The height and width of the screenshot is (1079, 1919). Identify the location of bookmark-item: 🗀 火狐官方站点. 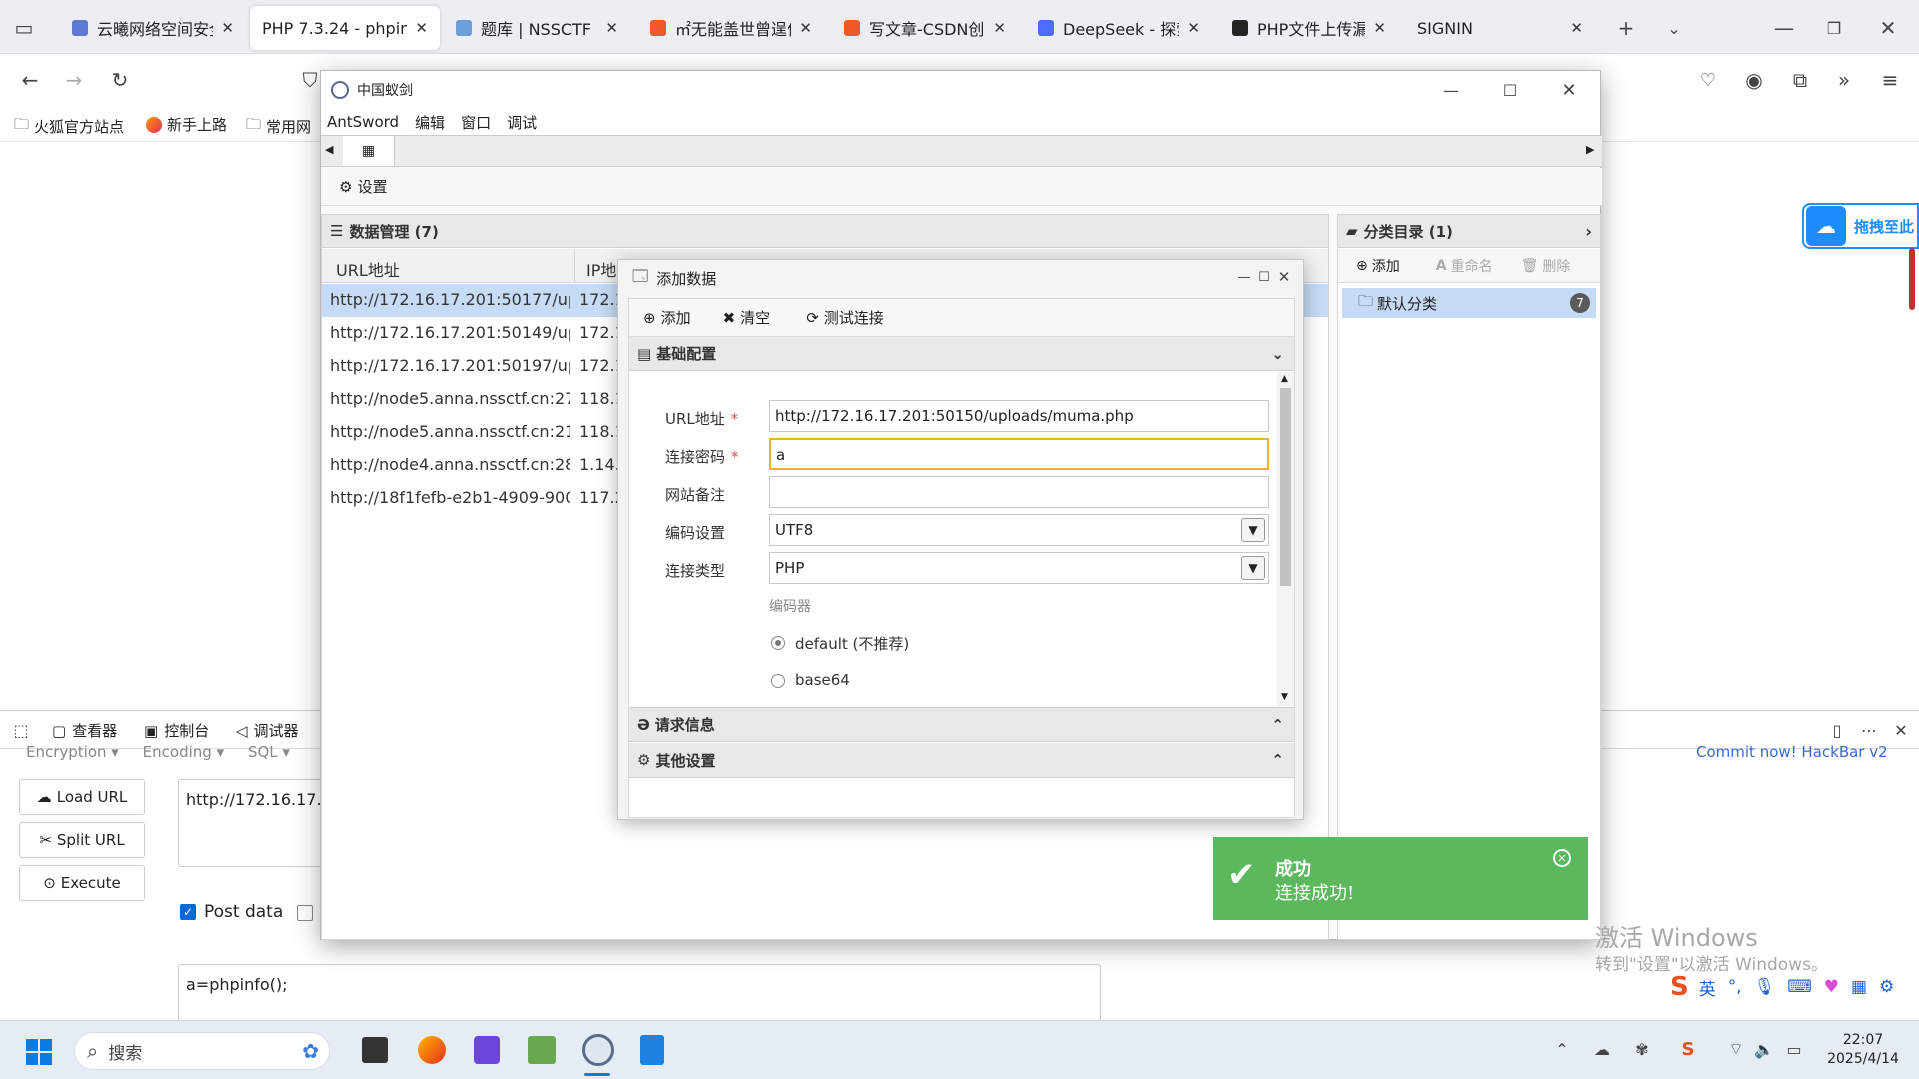
(69, 126).